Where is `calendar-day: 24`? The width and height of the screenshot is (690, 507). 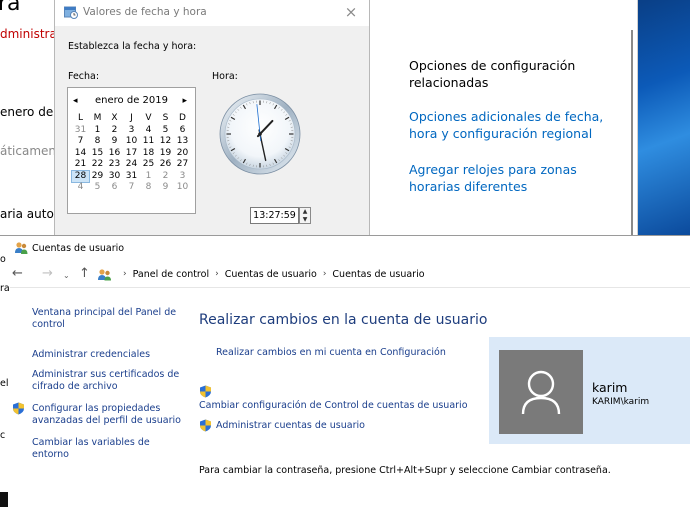
calendar-day: 24 is located at coordinates (131, 165).